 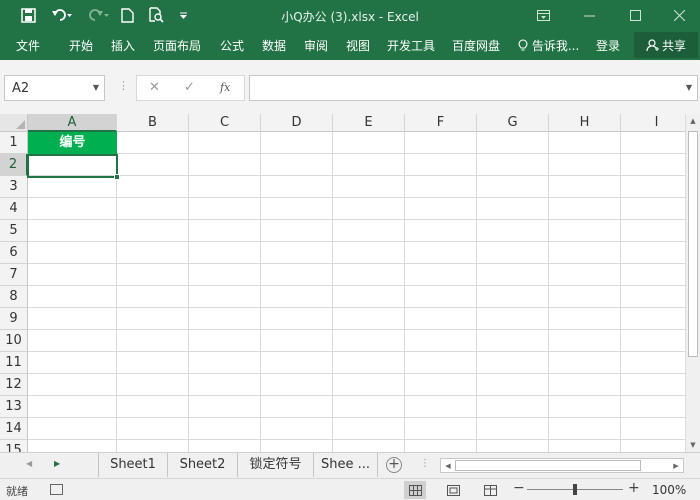 I want to click on row-header: 5, so click(x=14, y=231).